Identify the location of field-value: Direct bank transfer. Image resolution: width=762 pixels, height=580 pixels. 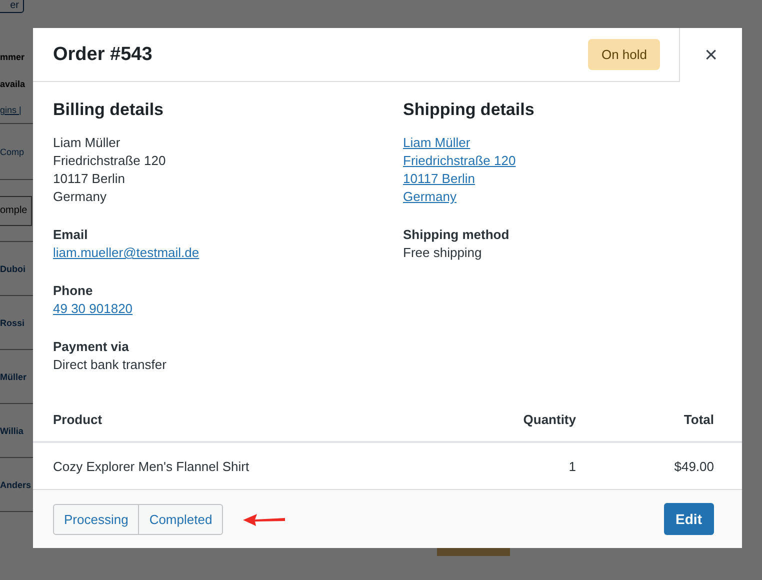
(109, 365).